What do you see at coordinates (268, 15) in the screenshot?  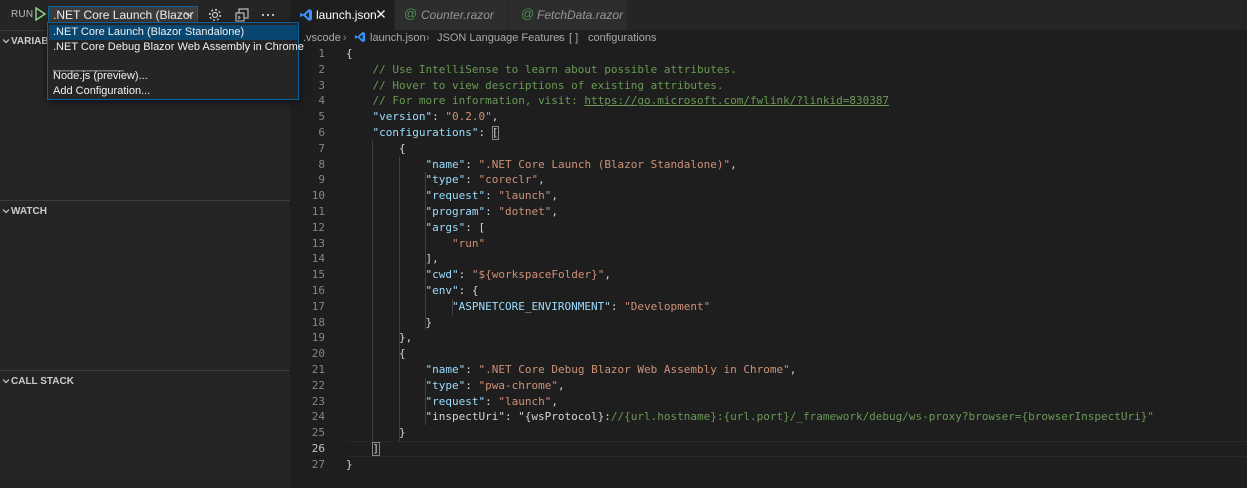 I see `more-actions-icon` at bounding box center [268, 15].